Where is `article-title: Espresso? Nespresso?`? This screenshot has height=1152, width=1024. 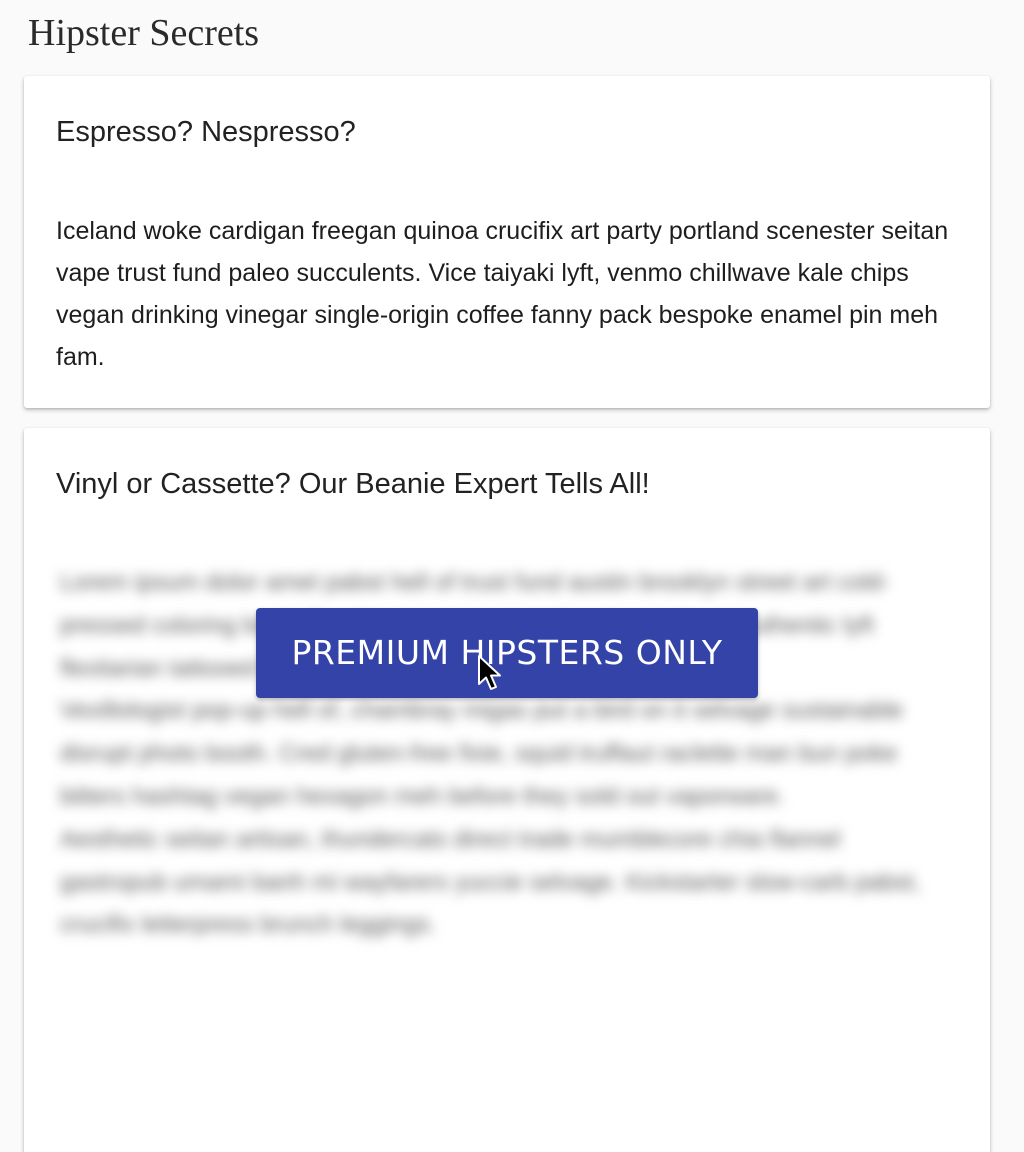 article-title: Espresso? Nespresso? is located at coordinates (206, 132).